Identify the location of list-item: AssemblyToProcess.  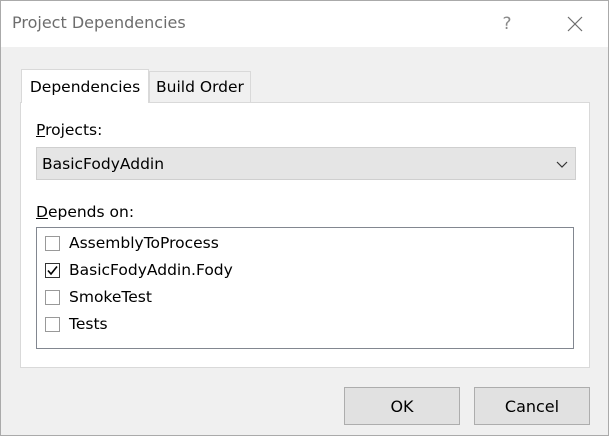
(132, 243).